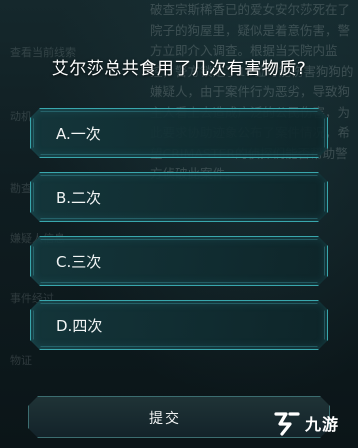 This screenshot has height=448, width=358. What do you see at coordinates (179, 197) in the screenshot?
I see `option-b-button: B.二次` at bounding box center [179, 197].